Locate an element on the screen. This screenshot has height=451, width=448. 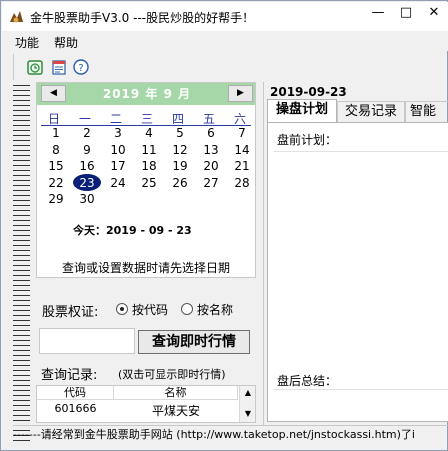
menu-bar: 功能 帮助 is located at coordinates (225, 41).